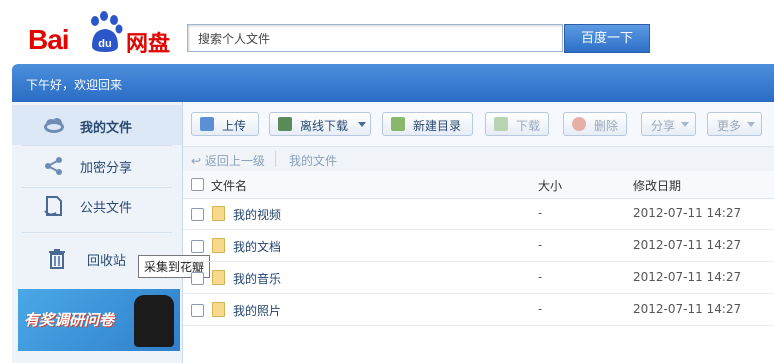  I want to click on offline-download-button: 离线下载, so click(320, 124).